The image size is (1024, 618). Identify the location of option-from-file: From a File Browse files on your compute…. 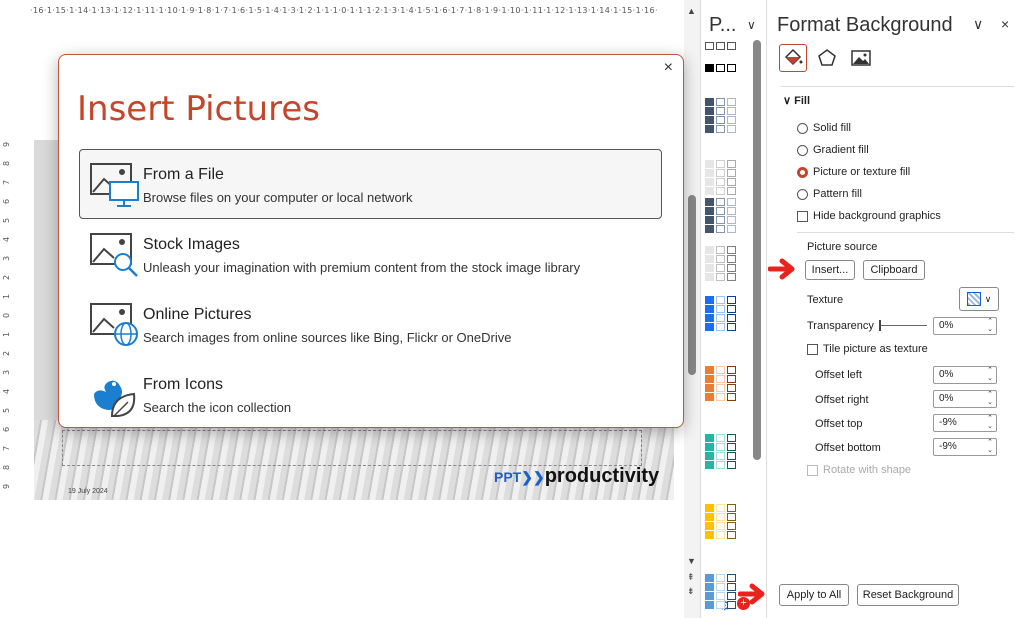
(370, 184).